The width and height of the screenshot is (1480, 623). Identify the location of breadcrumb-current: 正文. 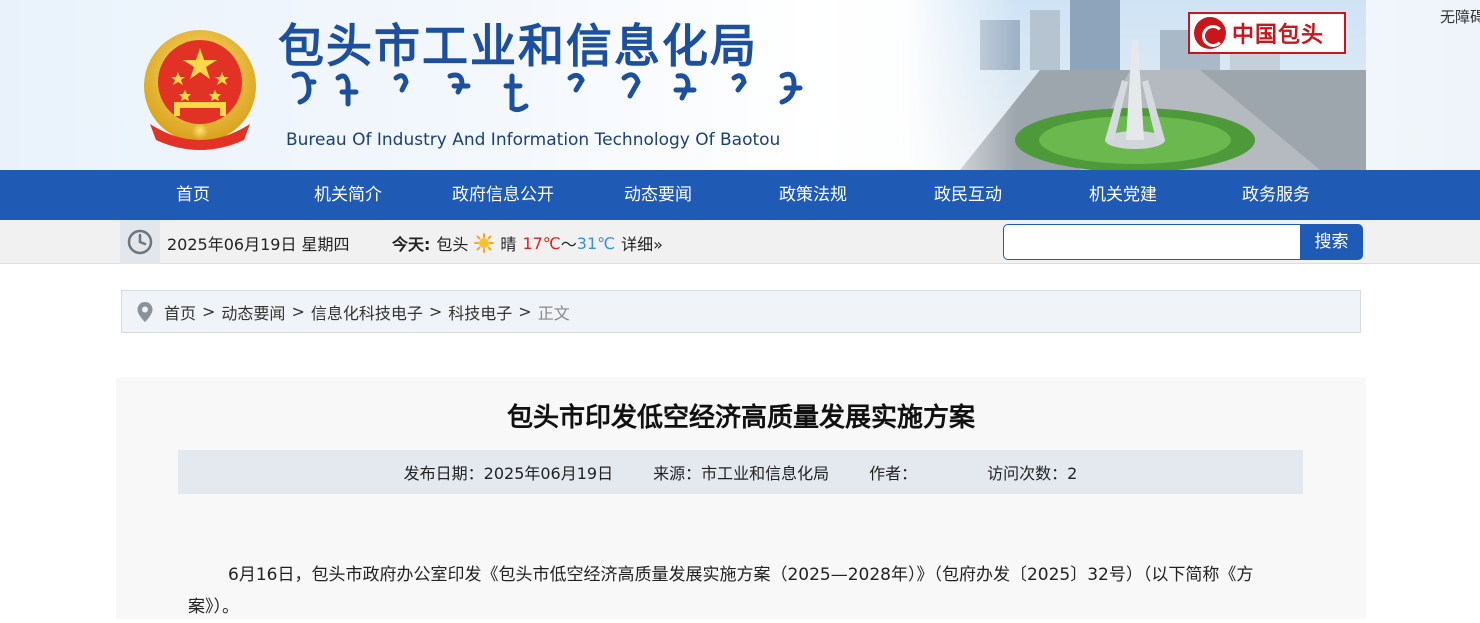
(553, 313).